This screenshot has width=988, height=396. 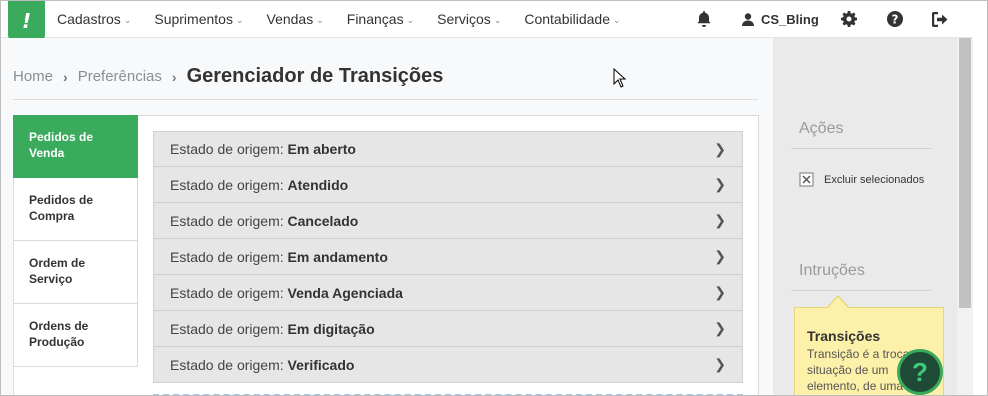 I want to click on instructions-divider, so click(x=861, y=290).